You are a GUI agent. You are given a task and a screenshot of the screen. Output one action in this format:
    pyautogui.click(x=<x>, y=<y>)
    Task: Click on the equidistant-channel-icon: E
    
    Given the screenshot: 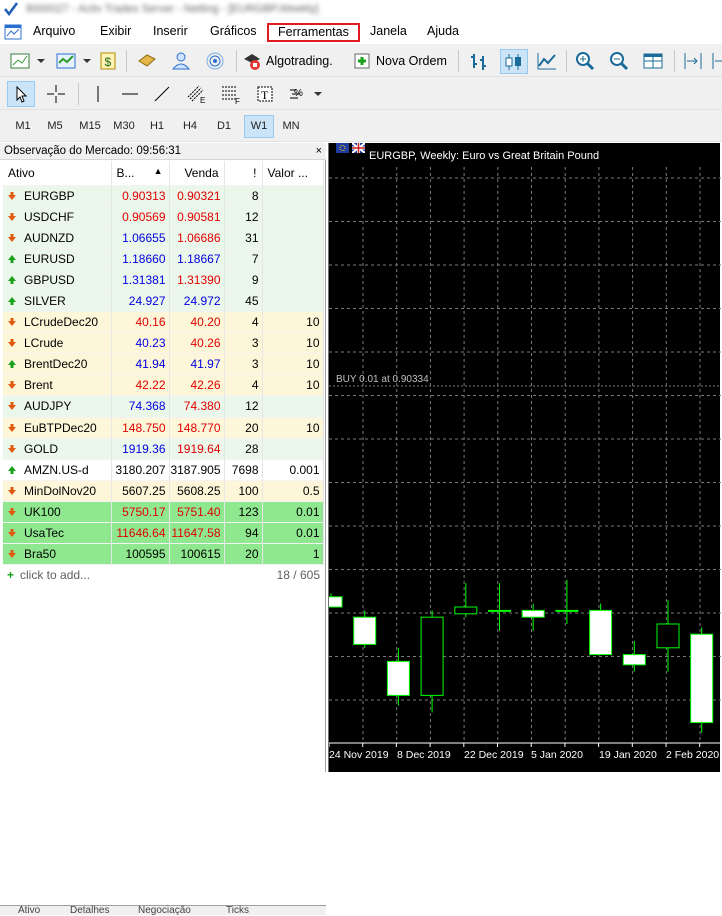 What is the action you would take?
    pyautogui.click(x=196, y=95)
    